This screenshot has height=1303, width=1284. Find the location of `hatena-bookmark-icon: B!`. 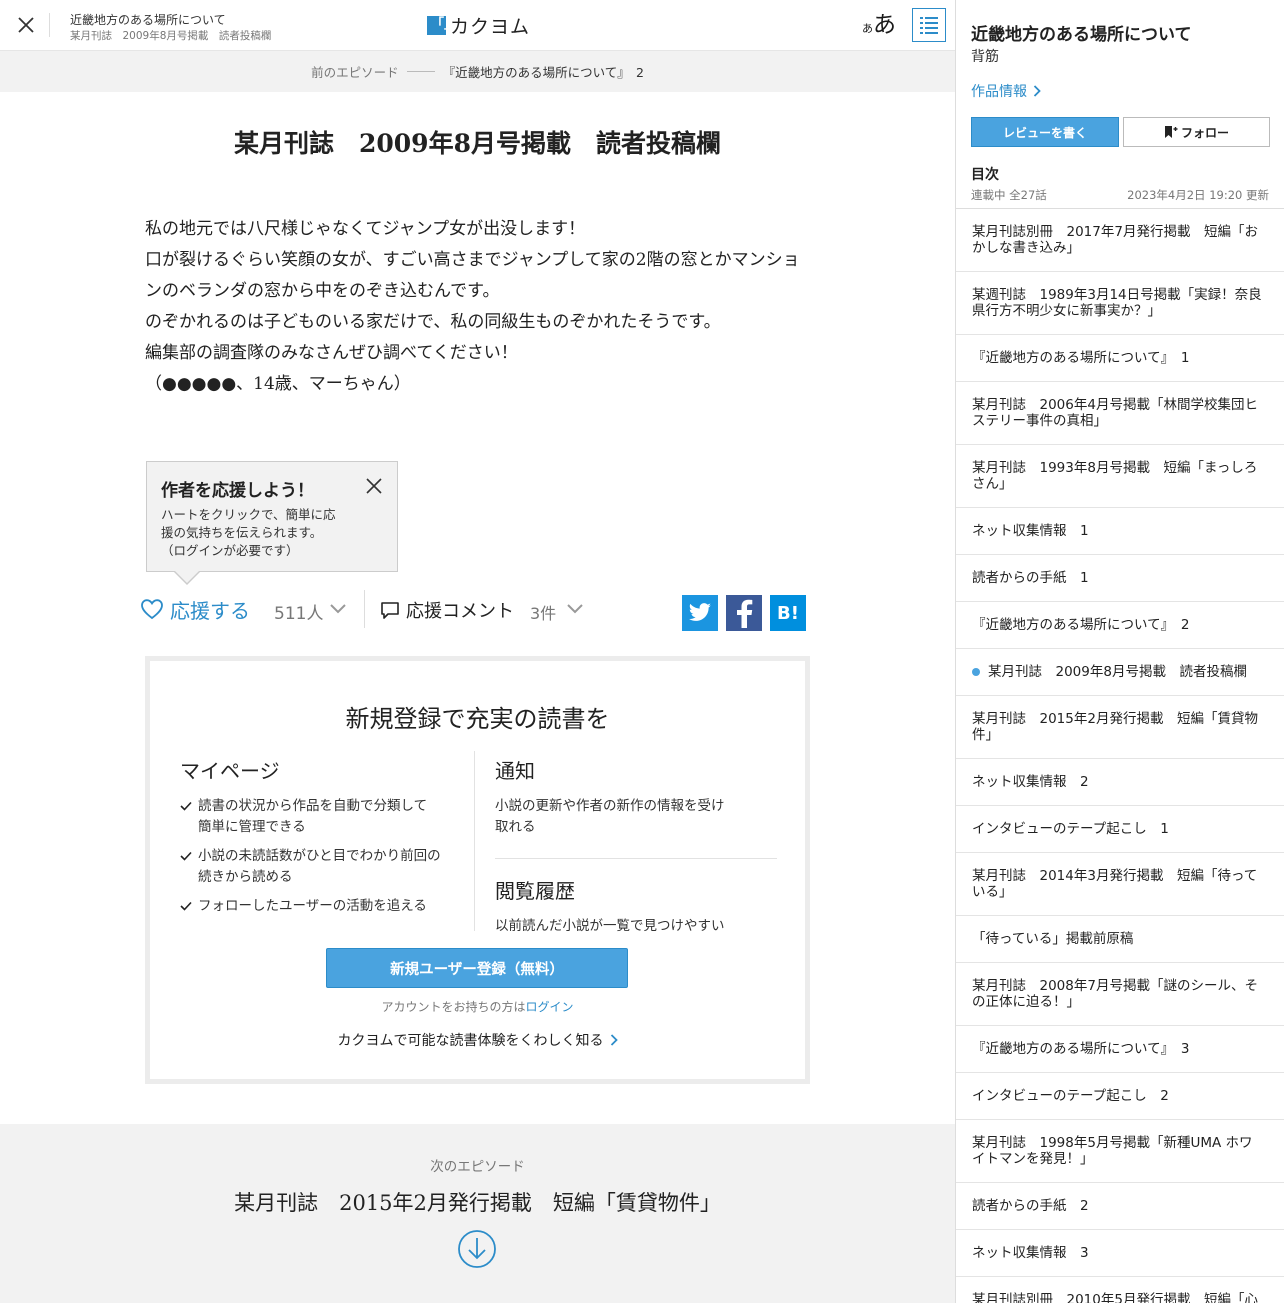

hatena-bookmark-icon: B! is located at coordinates (788, 613).